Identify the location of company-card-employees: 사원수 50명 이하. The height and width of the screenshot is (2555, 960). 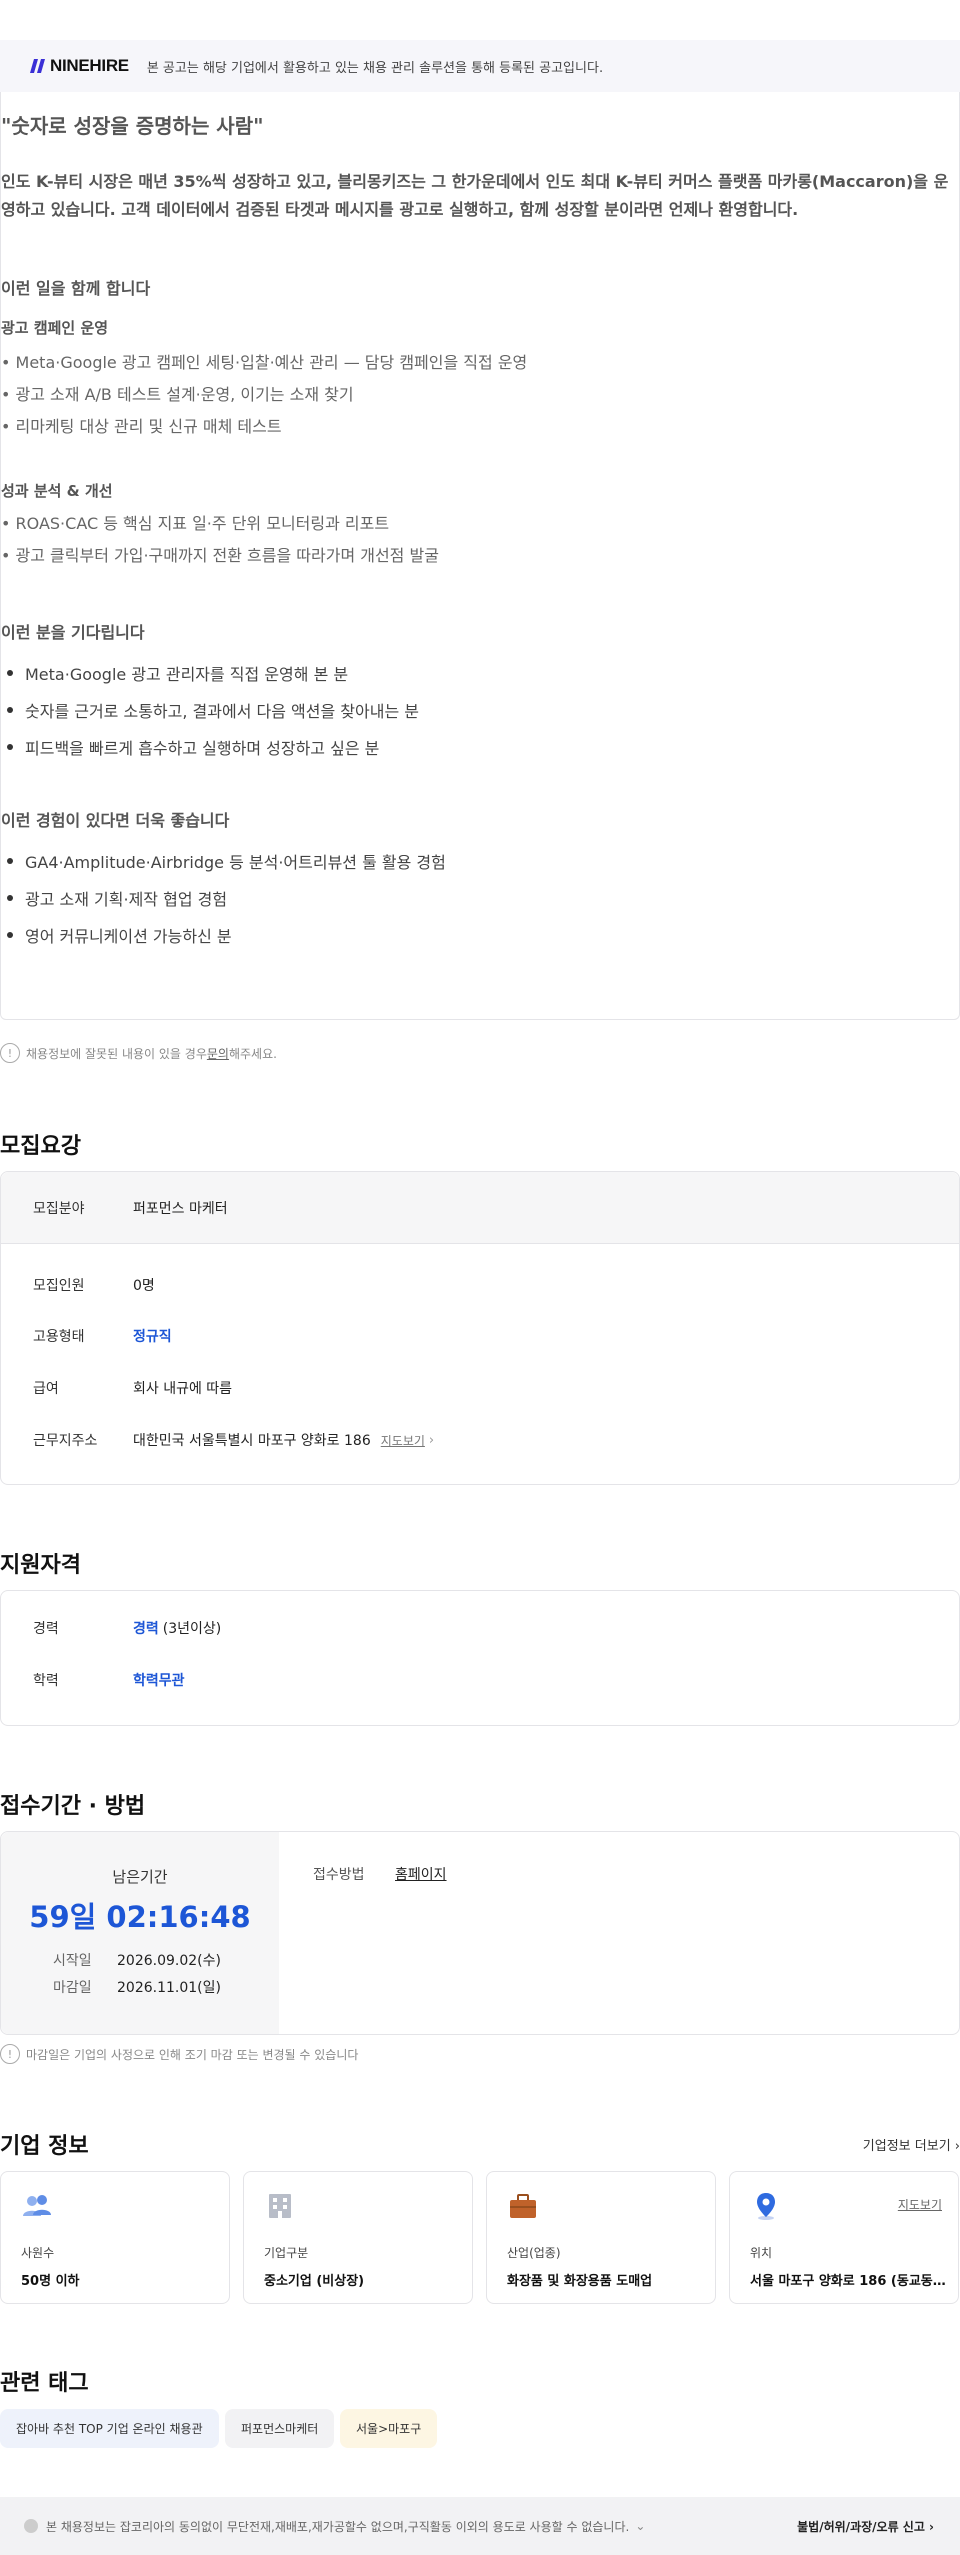
(115, 2237).